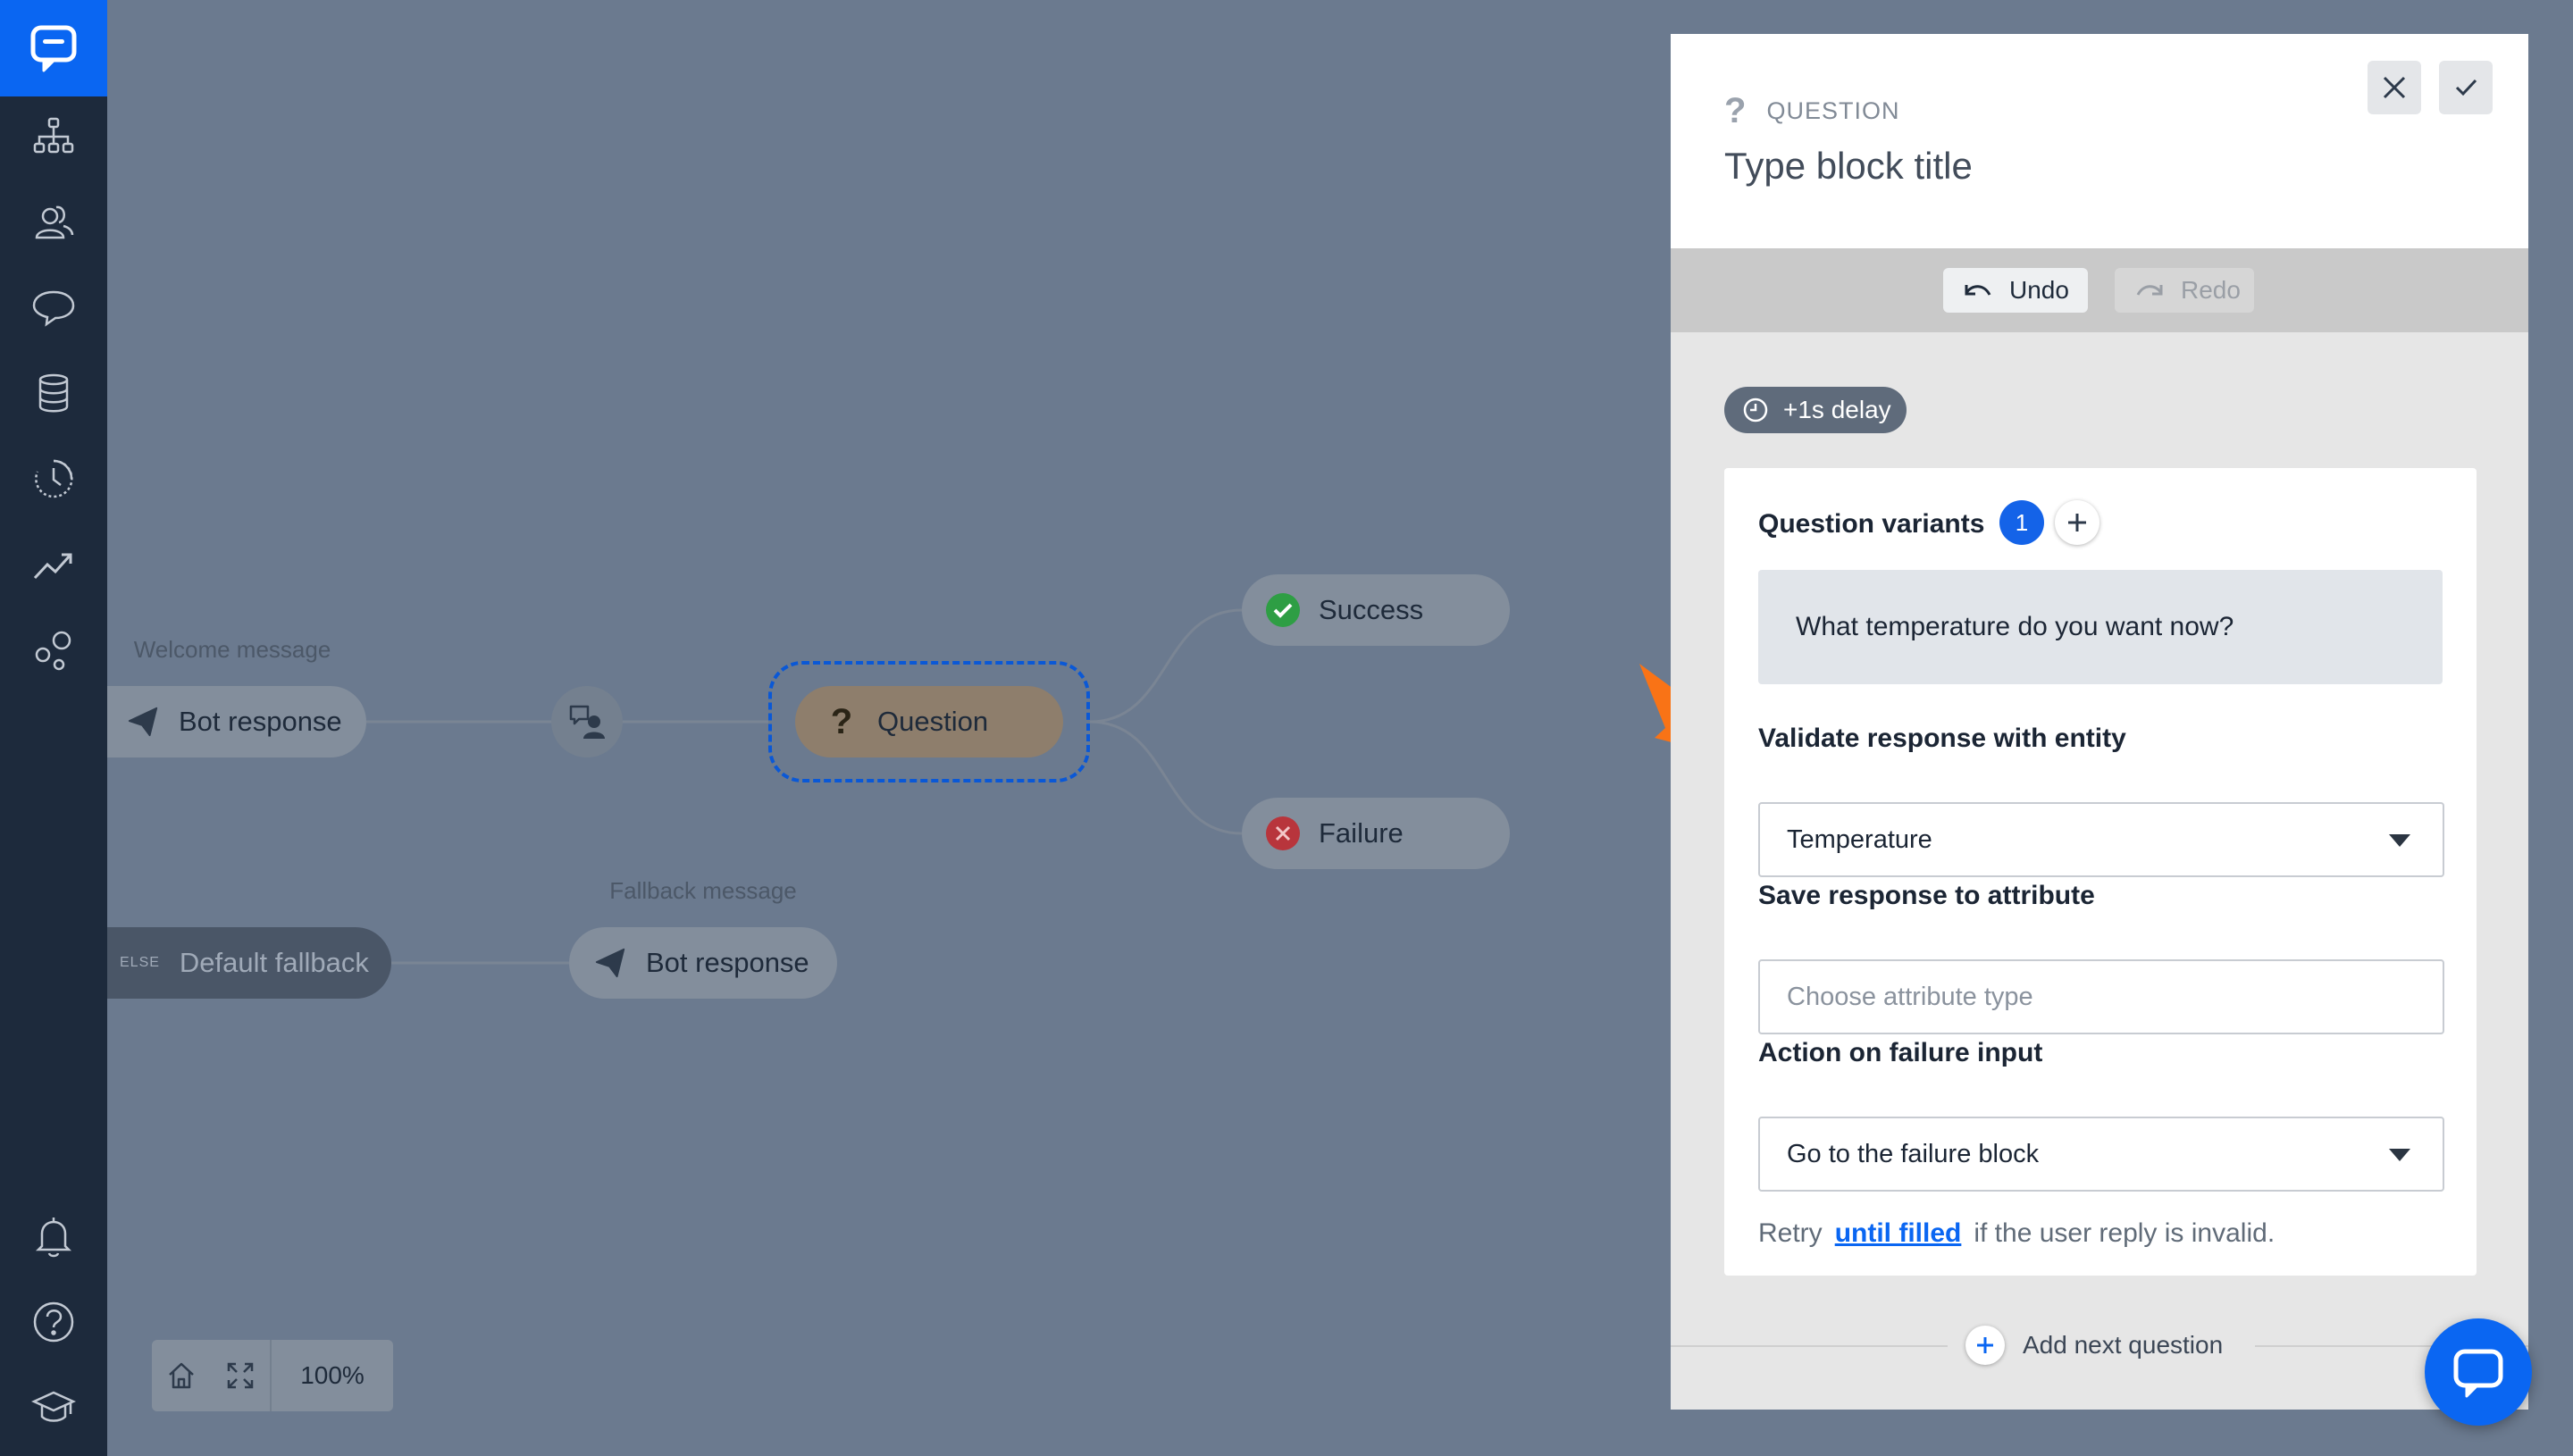  Describe the element at coordinates (1910, 996) in the screenshot. I see `save-attribute-placeholder: Choose attribute type` at that location.